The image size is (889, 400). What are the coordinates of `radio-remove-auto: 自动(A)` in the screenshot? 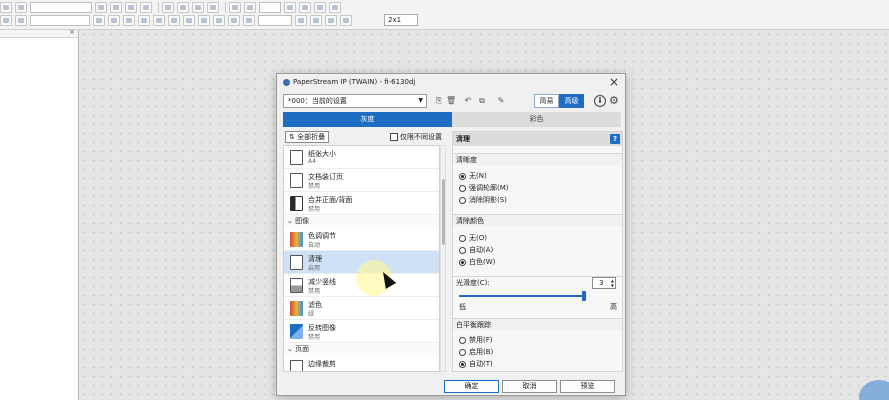 It's located at (476, 250).